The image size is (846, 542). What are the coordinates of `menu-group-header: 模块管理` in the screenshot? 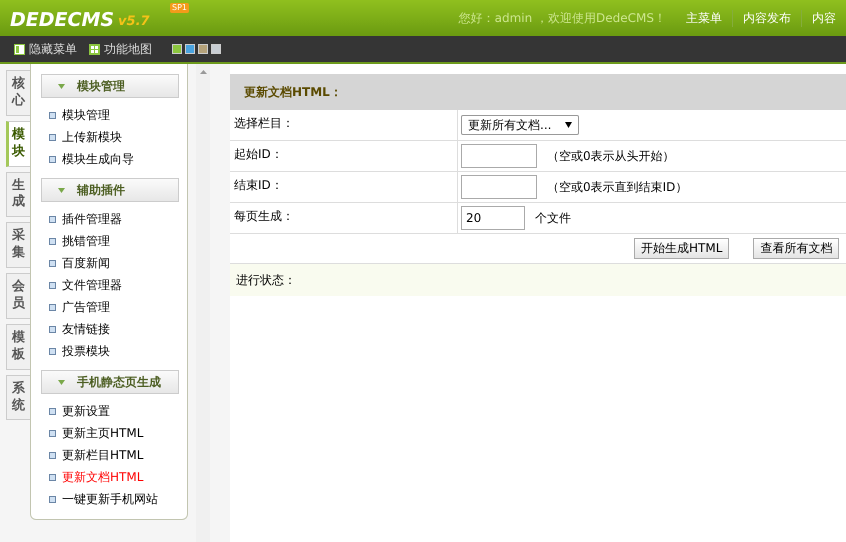 It's located at (110, 86).